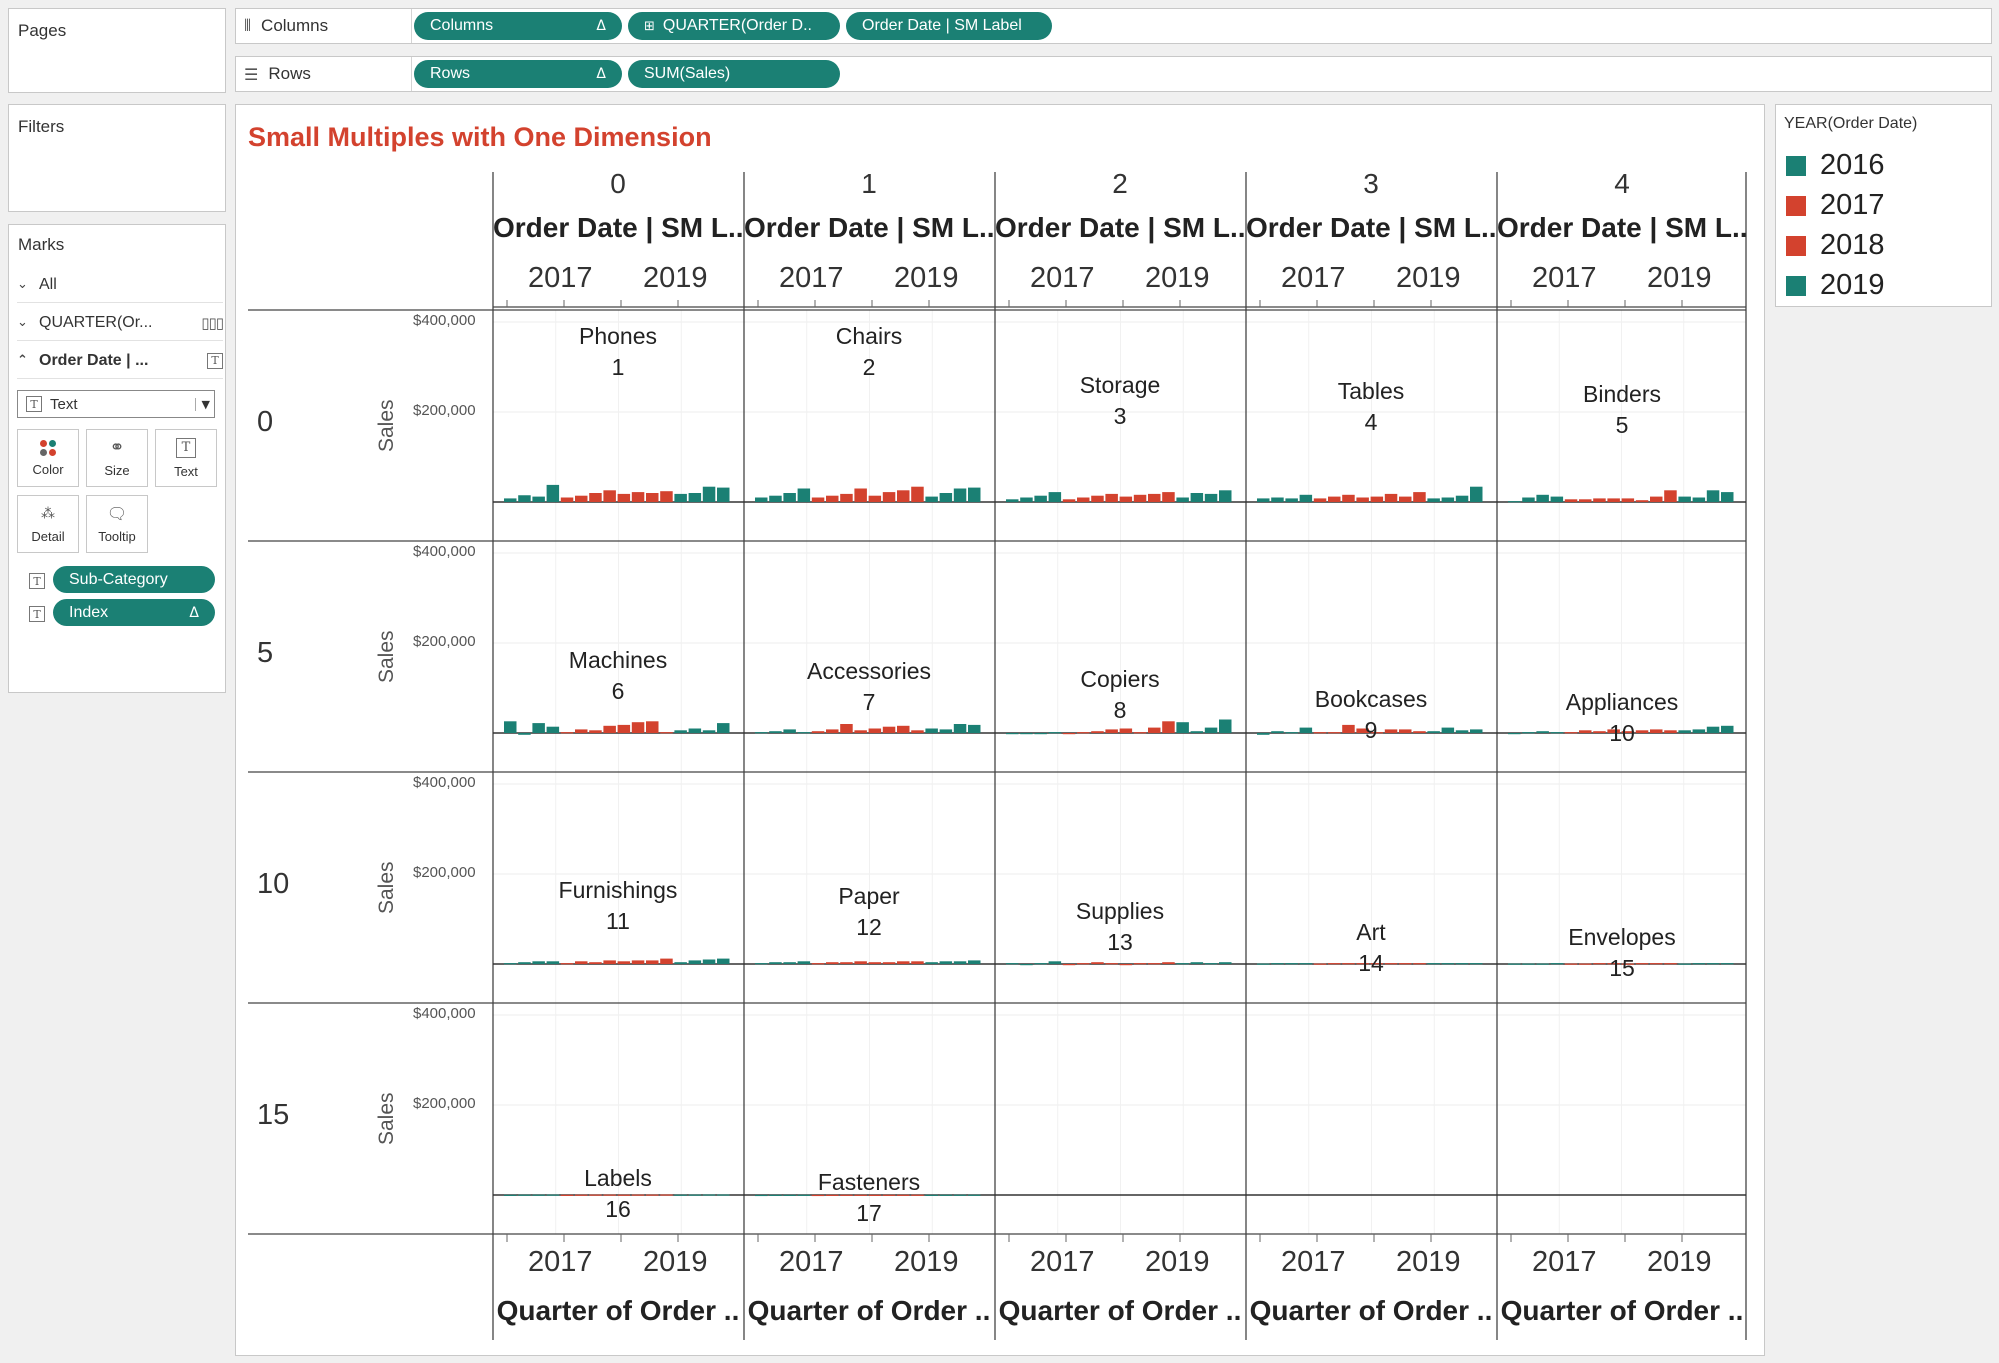 The width and height of the screenshot is (1999, 1363). Describe the element at coordinates (518, 74) in the screenshot. I see `rows-pill: Rows Δ` at that location.